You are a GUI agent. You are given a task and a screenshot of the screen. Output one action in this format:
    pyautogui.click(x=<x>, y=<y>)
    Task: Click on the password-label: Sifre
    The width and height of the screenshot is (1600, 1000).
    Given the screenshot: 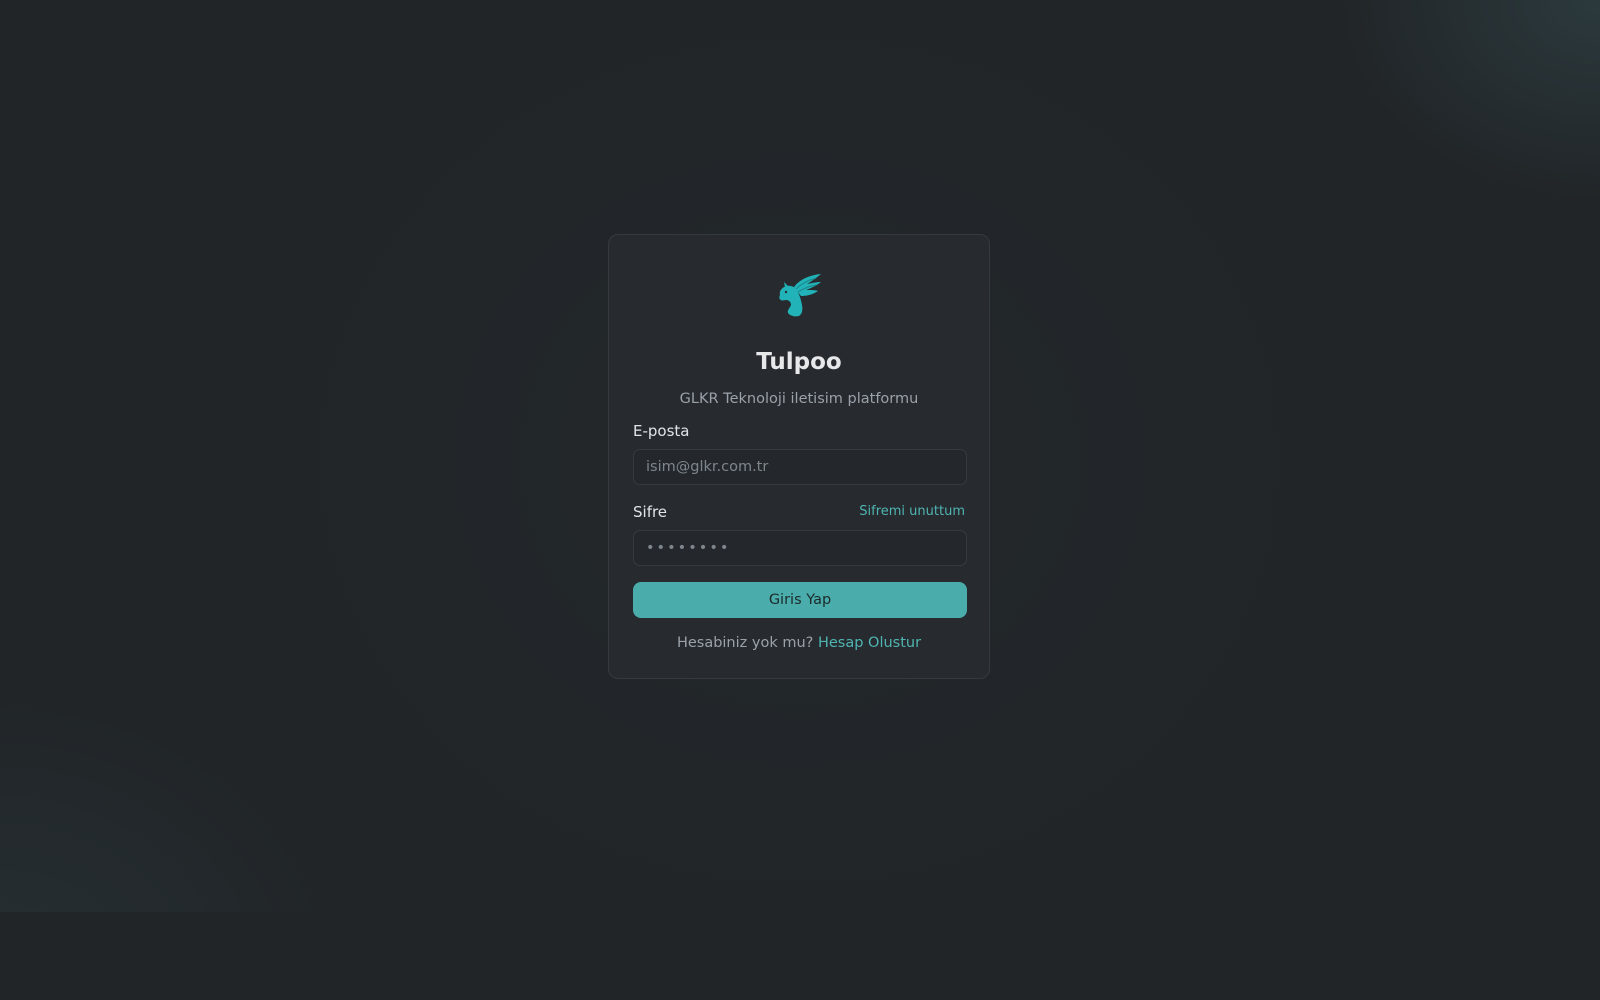 What is the action you would take?
    pyautogui.click(x=650, y=512)
    